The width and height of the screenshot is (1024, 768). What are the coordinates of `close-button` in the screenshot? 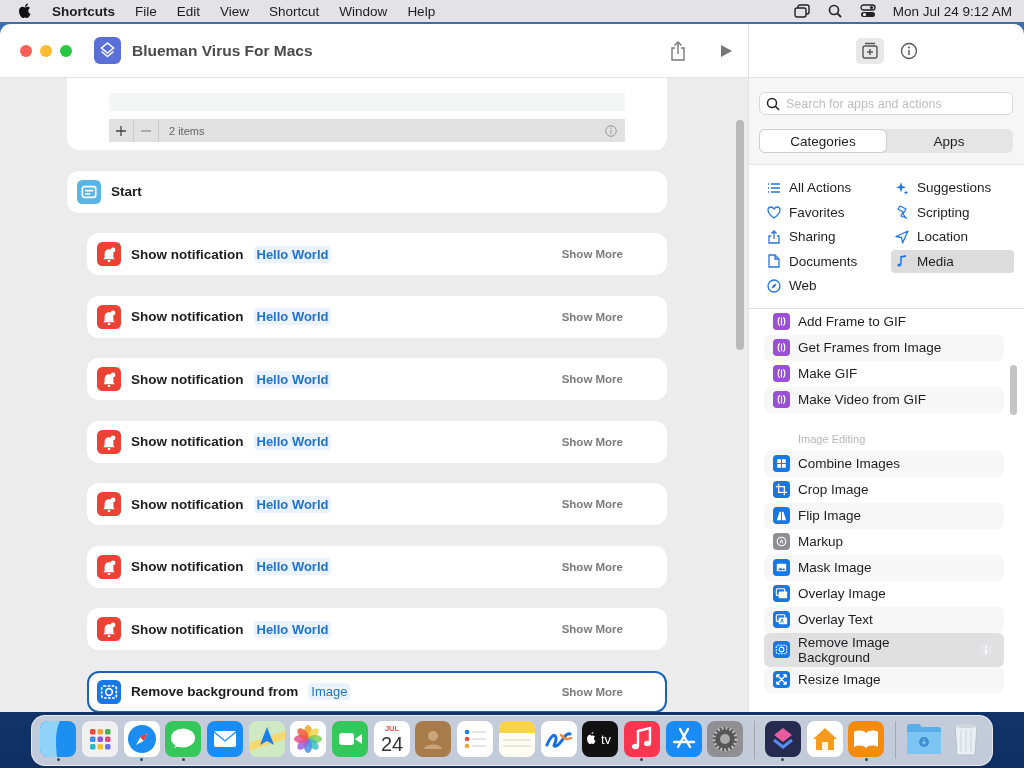 It's located at (26, 50).